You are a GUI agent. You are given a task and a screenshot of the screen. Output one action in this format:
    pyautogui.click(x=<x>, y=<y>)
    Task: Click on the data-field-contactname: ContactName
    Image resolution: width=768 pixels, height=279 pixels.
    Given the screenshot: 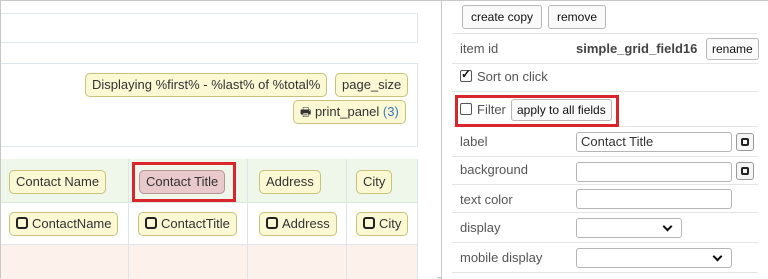 What is the action you would take?
    pyautogui.click(x=64, y=224)
    